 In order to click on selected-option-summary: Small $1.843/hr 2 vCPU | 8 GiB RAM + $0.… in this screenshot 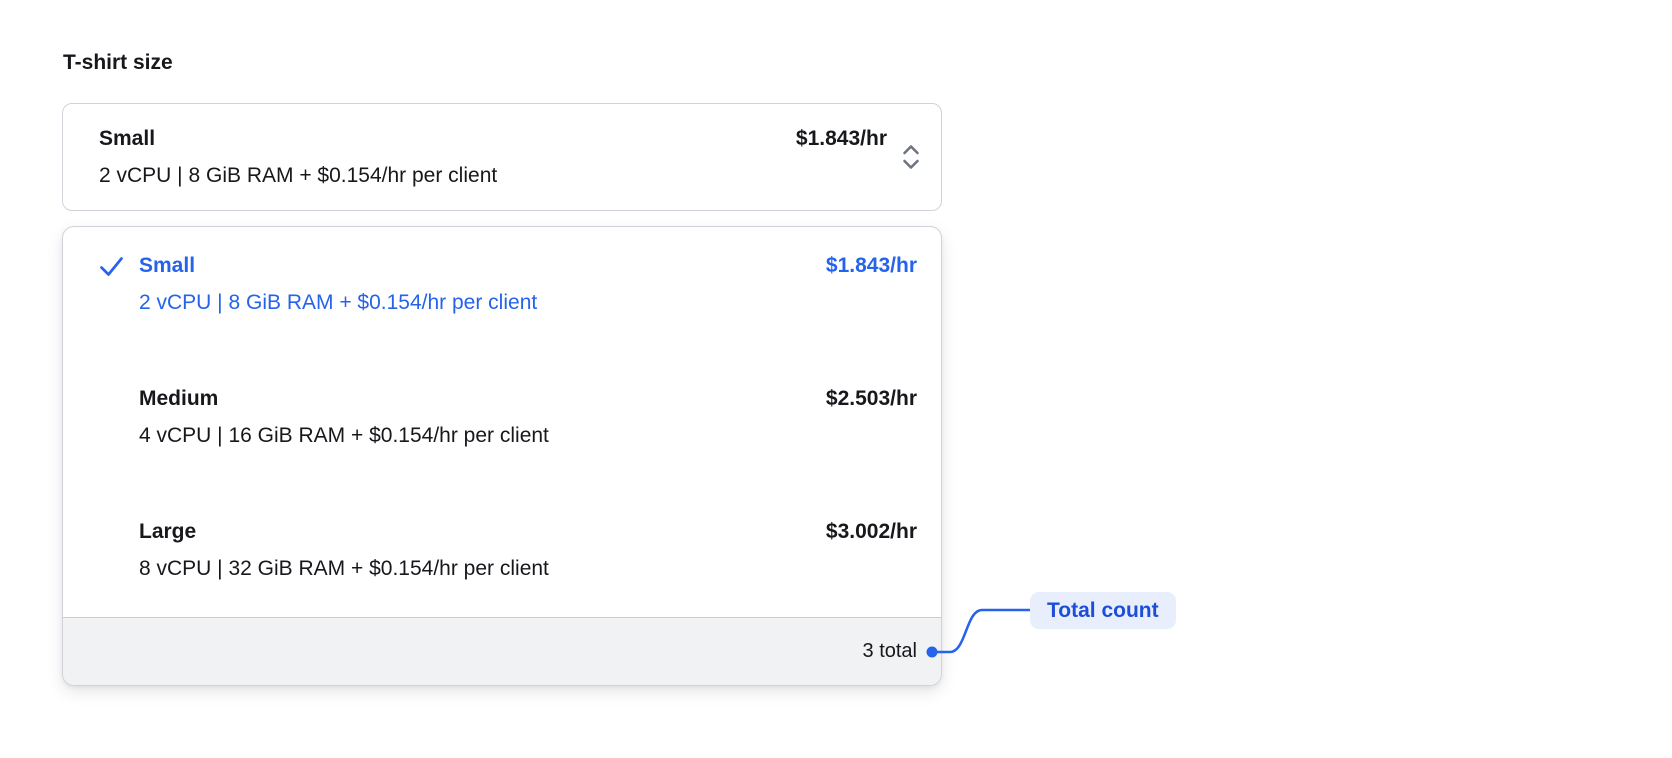, I will do `click(493, 157)`.